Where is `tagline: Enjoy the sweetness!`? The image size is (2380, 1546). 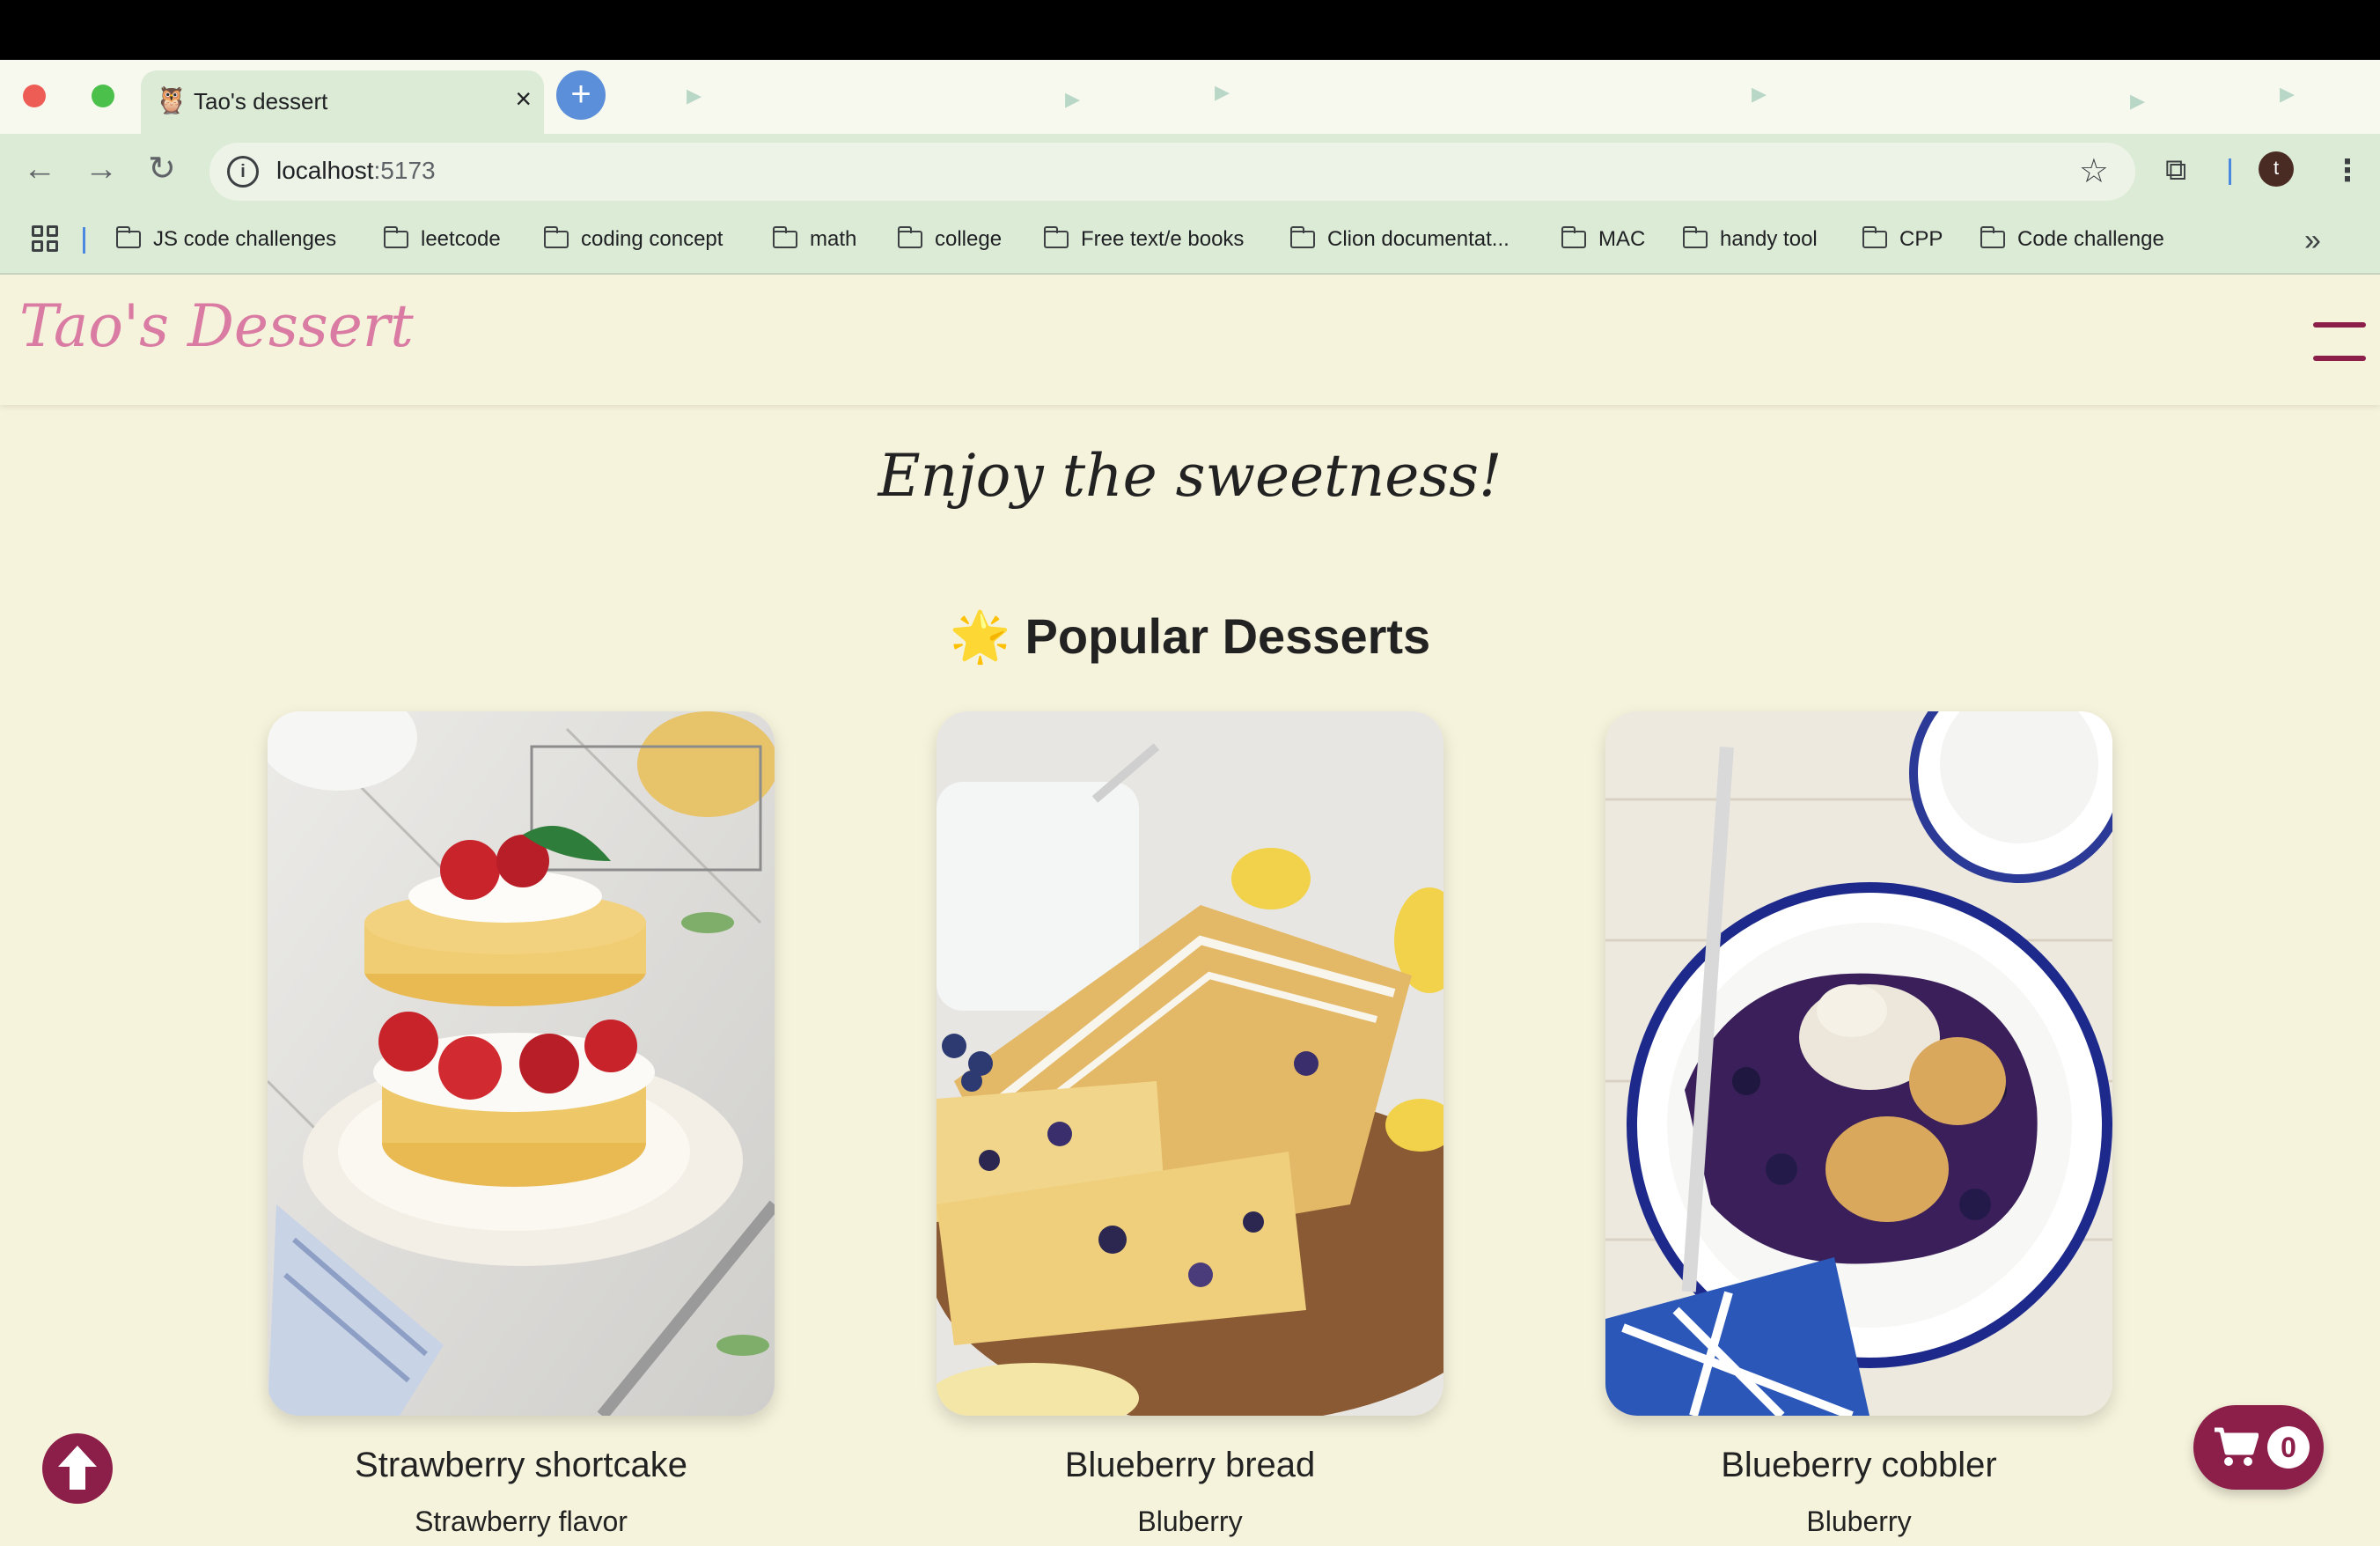 tagline: Enjoy the sweetness! is located at coordinates (1190, 476).